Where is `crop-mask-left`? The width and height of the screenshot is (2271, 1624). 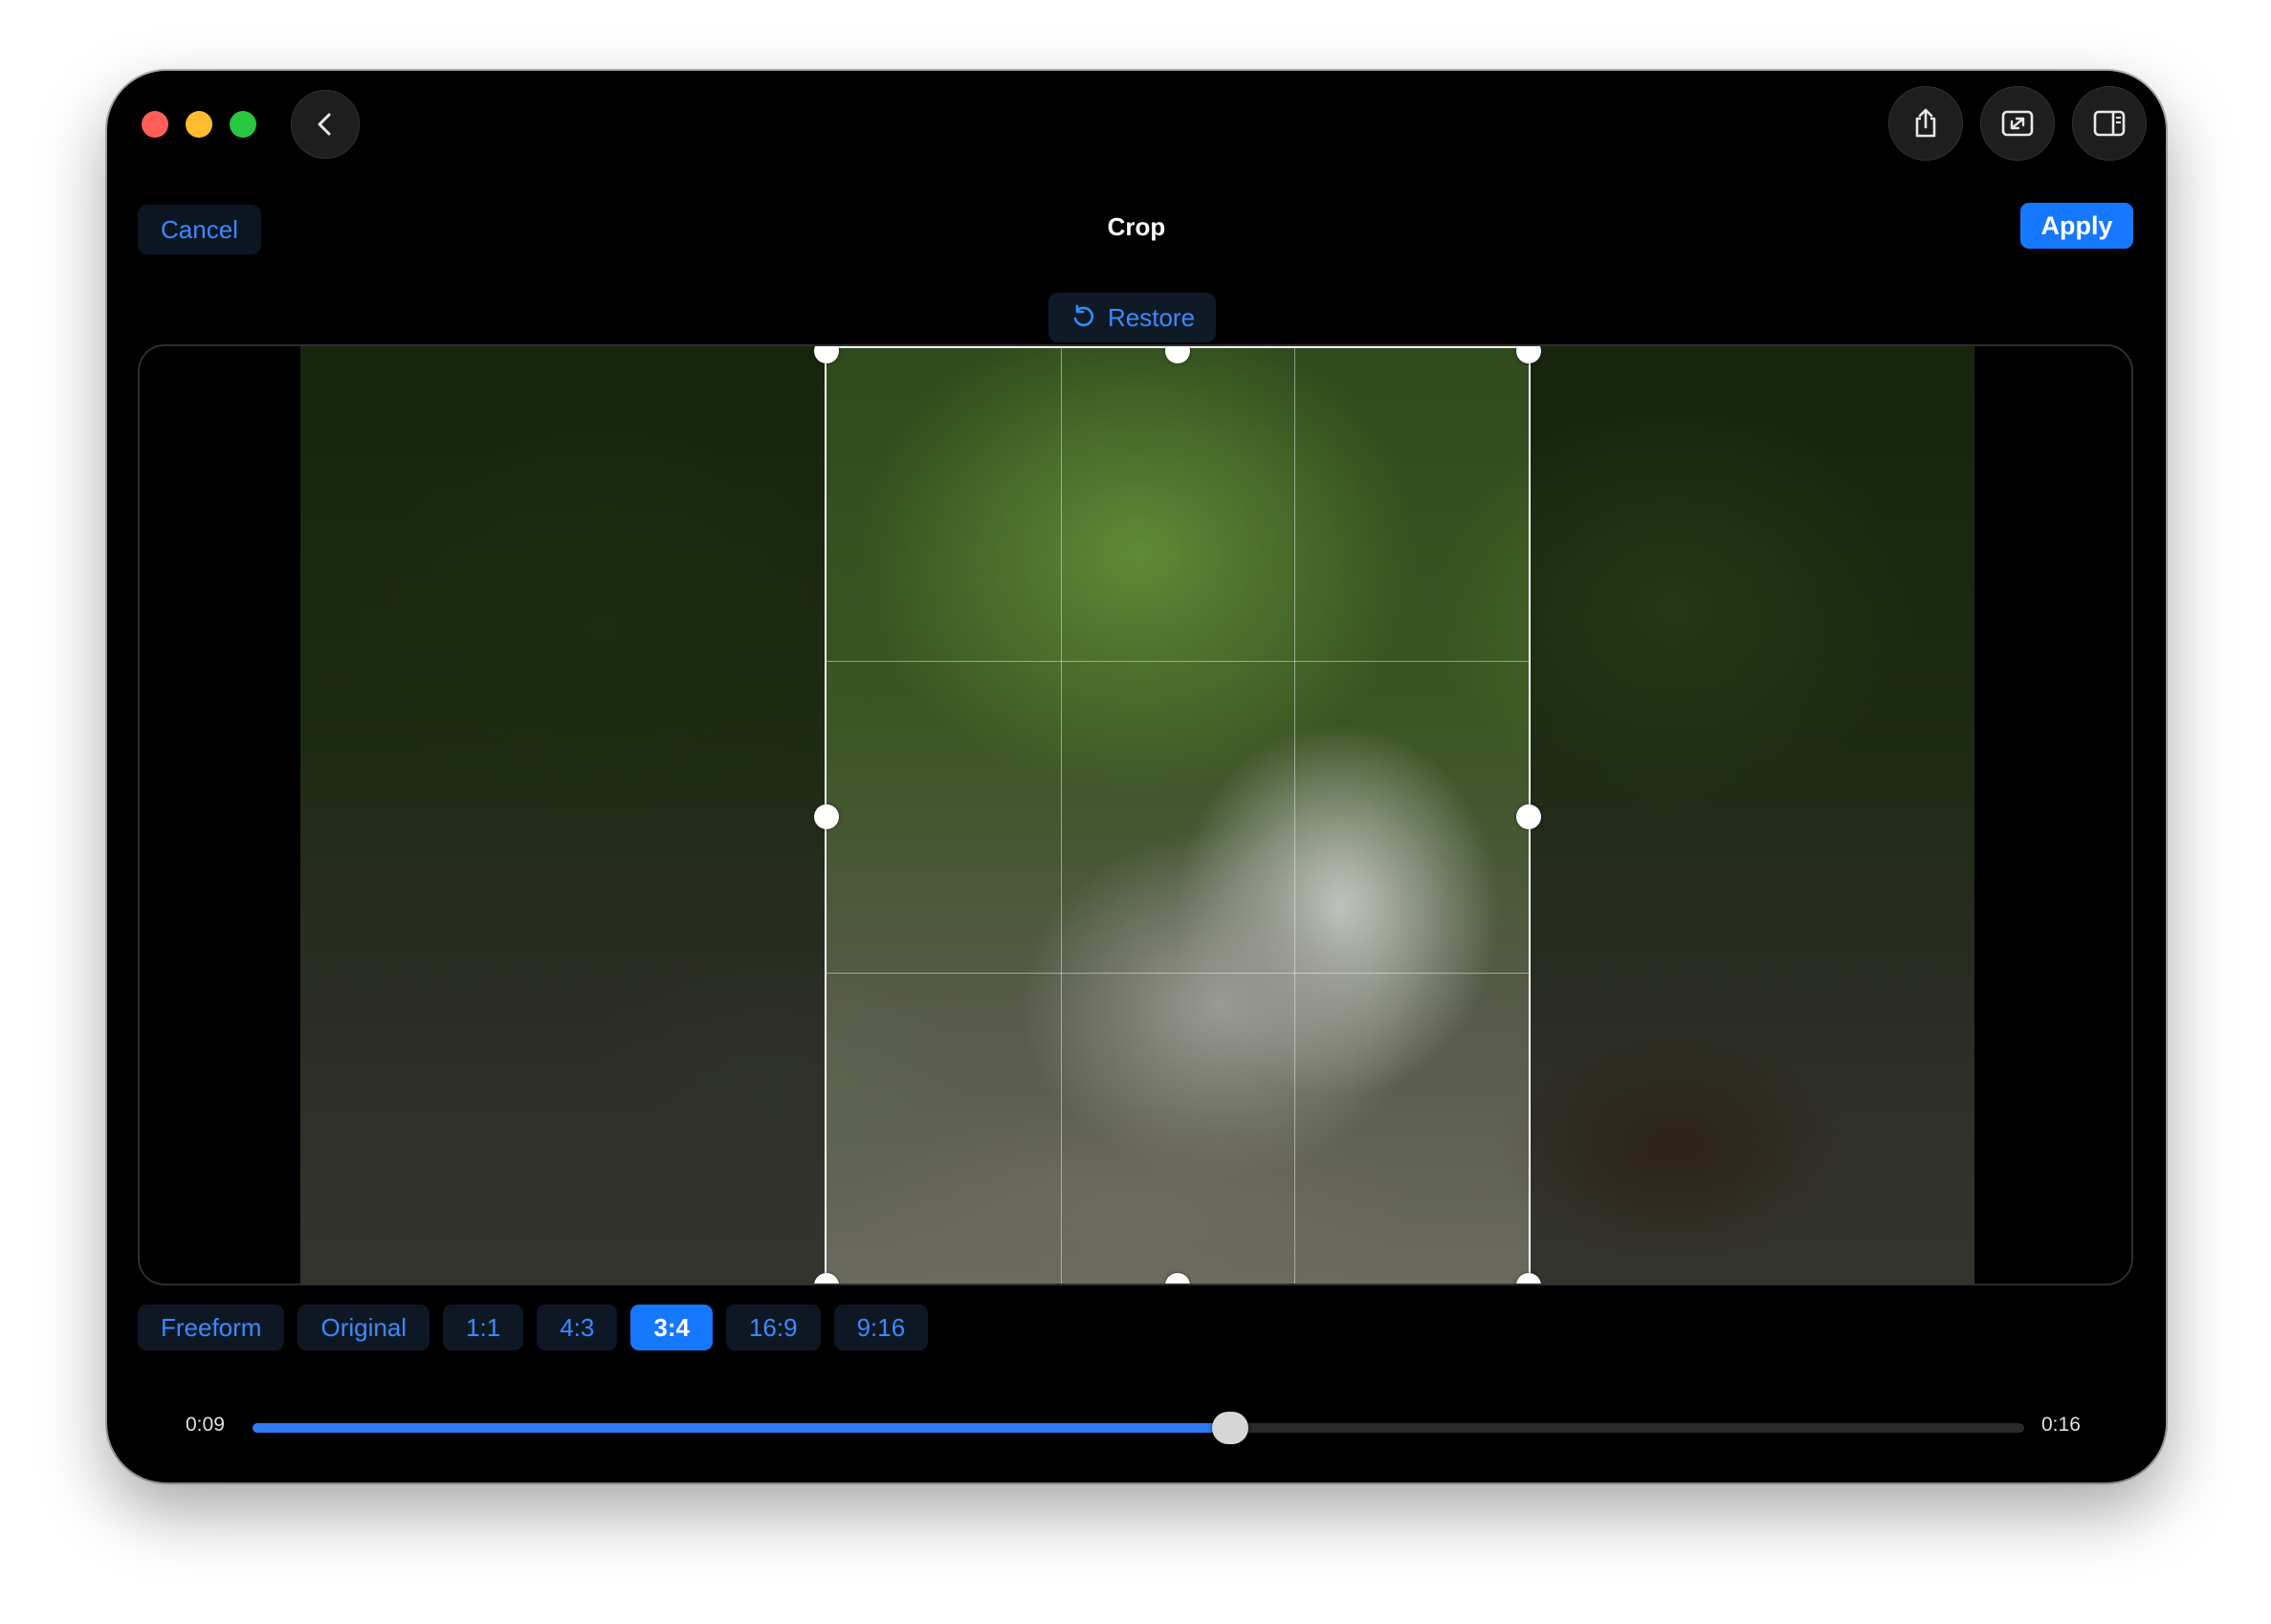 crop-mask-left is located at coordinates (563, 815).